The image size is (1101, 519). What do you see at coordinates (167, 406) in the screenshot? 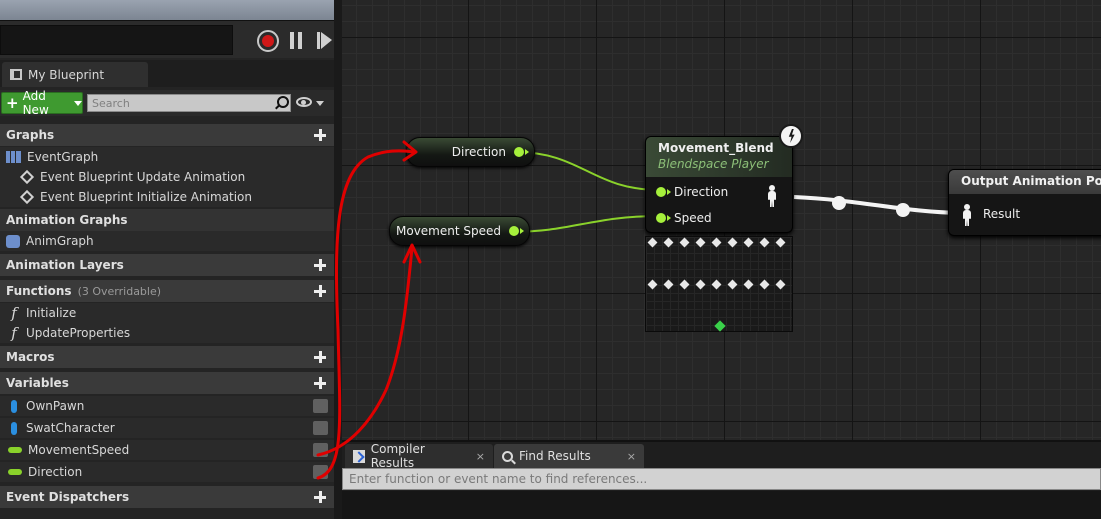
I see `variable-item-ownpawn: OwnPawn` at bounding box center [167, 406].